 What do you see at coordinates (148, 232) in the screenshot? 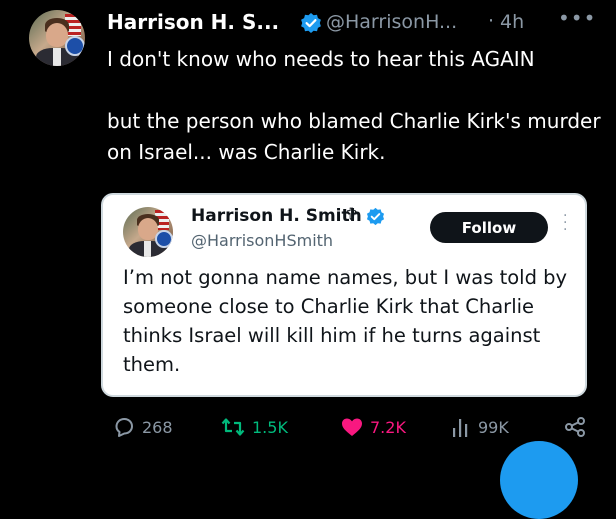
I see `quoted-author-avatar` at bounding box center [148, 232].